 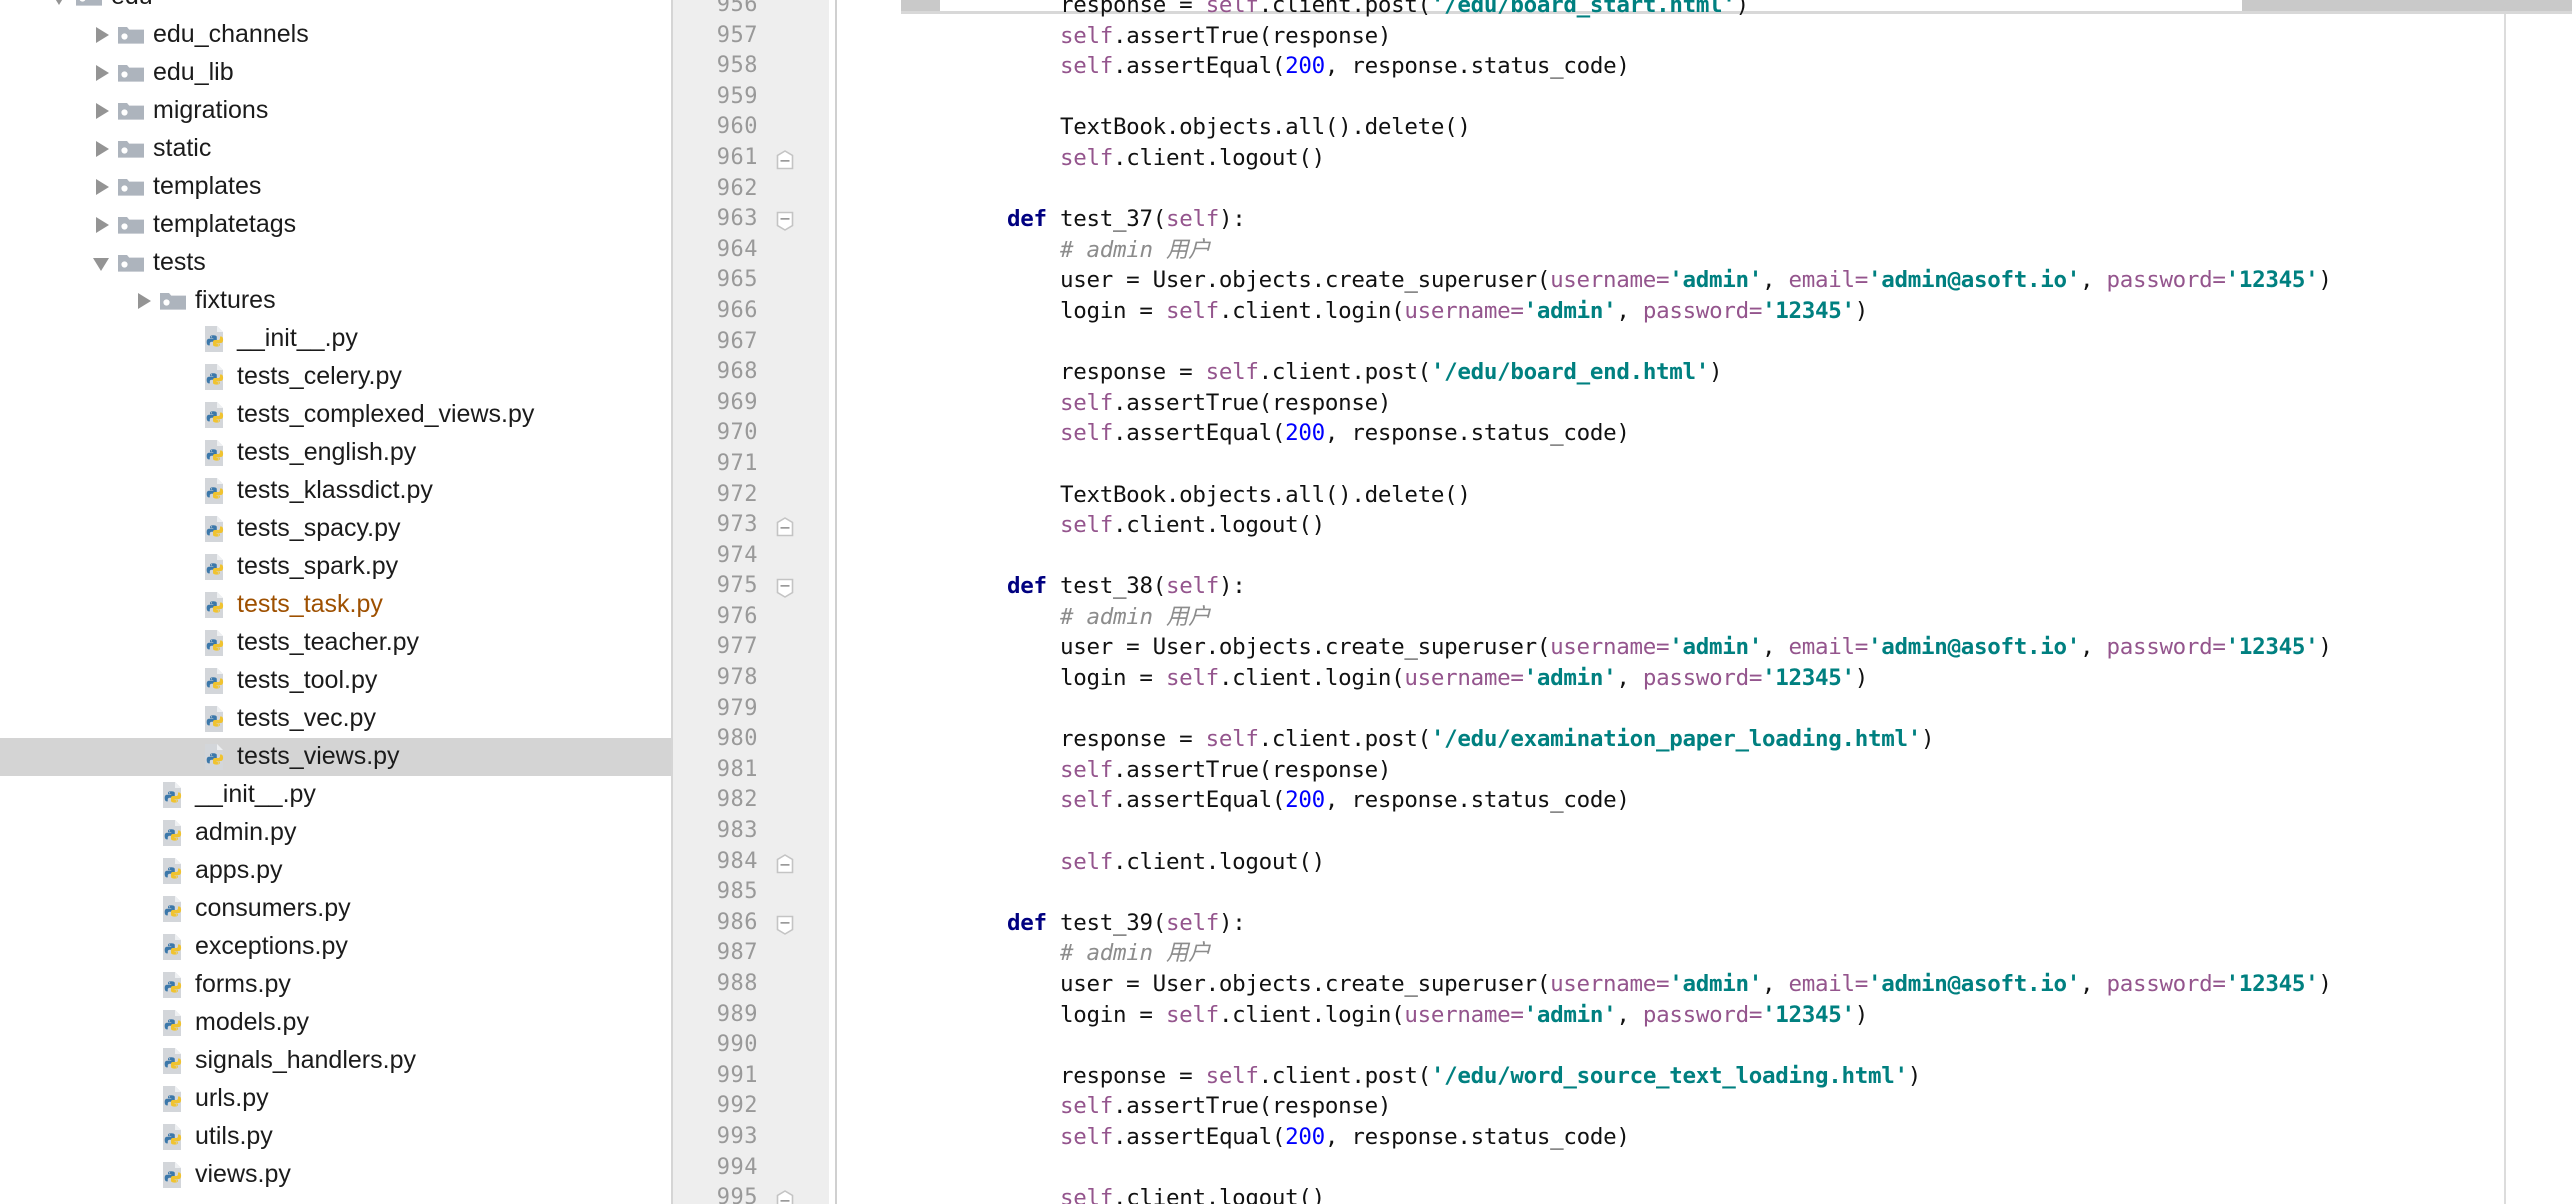 I want to click on editor-gutter: 956, so click(x=750, y=10).